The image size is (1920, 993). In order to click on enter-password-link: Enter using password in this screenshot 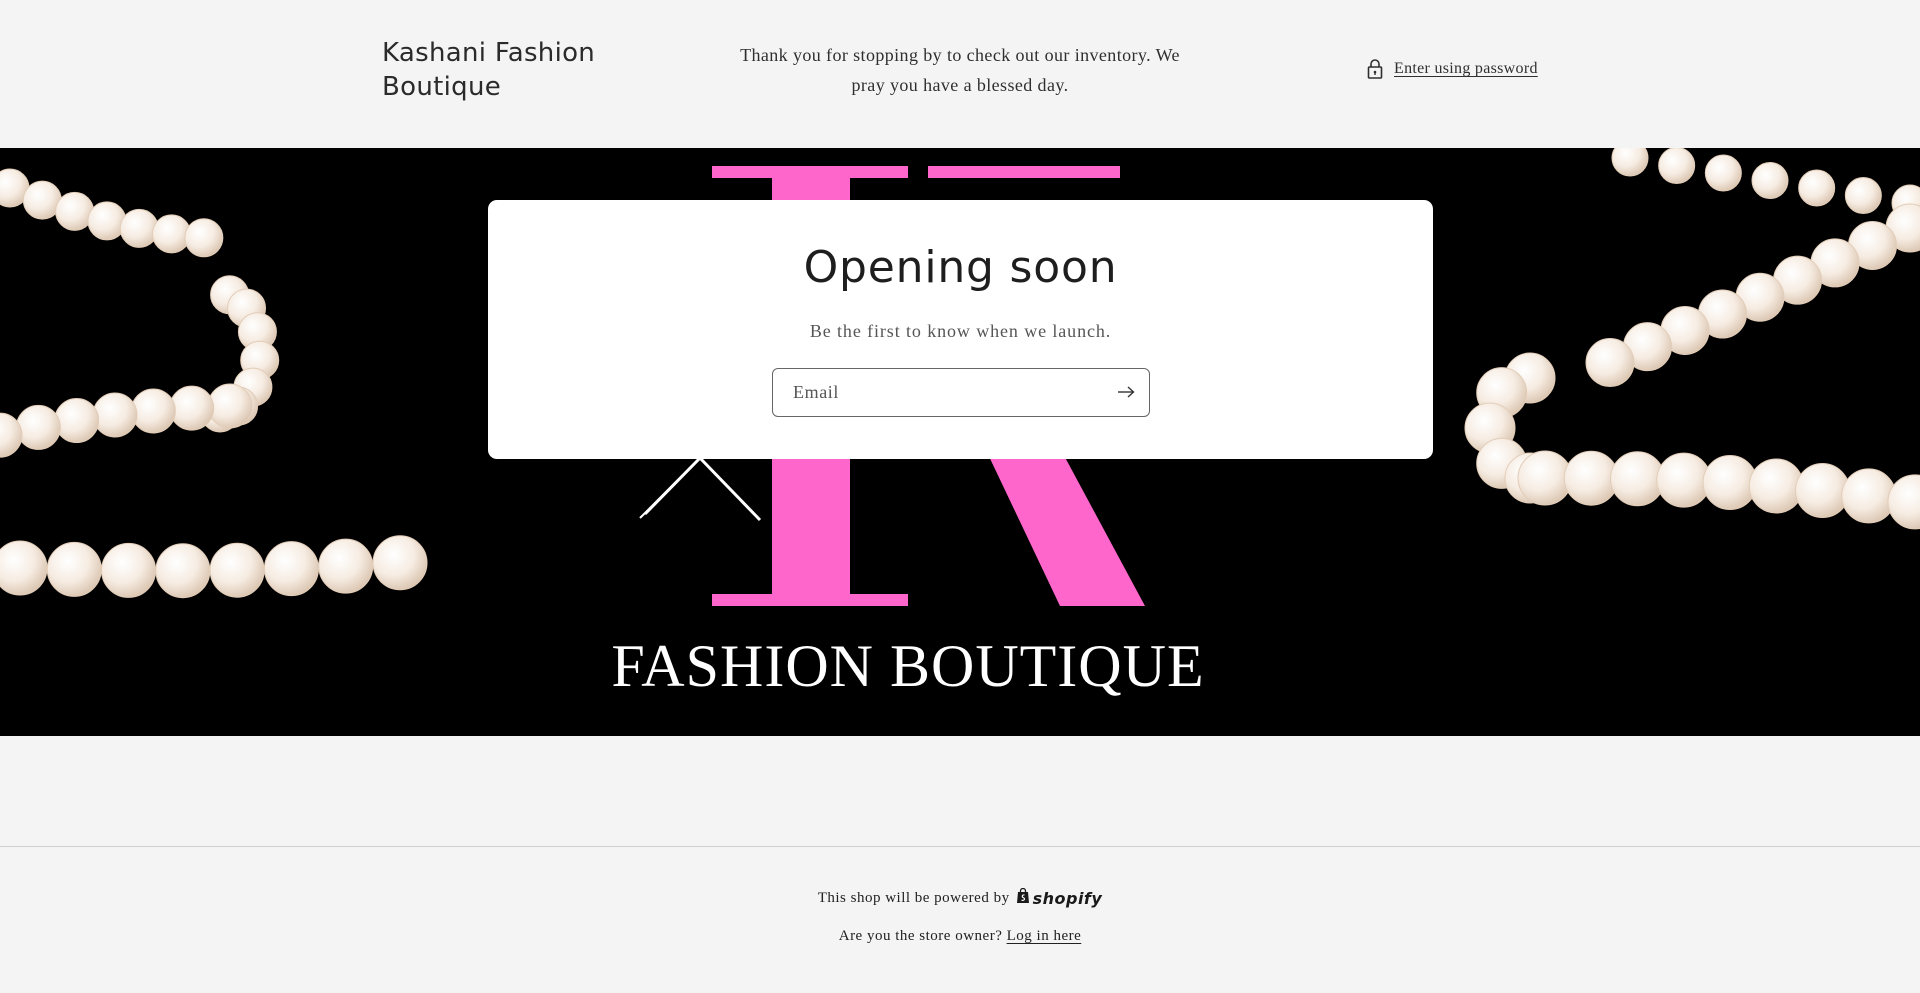, I will do `click(1452, 69)`.